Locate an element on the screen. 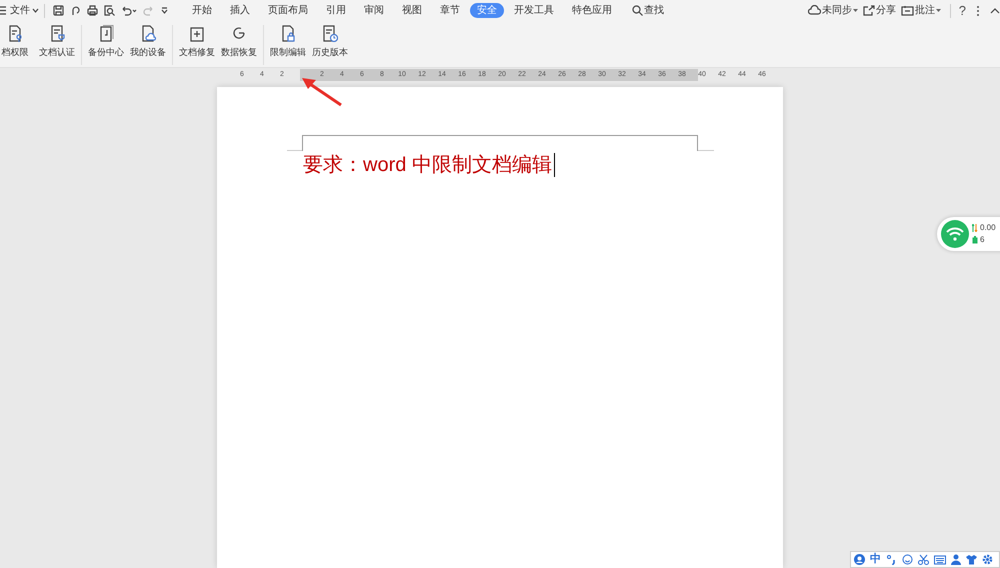 The width and height of the screenshot is (1000, 568). preview-icon is located at coordinates (109, 10).